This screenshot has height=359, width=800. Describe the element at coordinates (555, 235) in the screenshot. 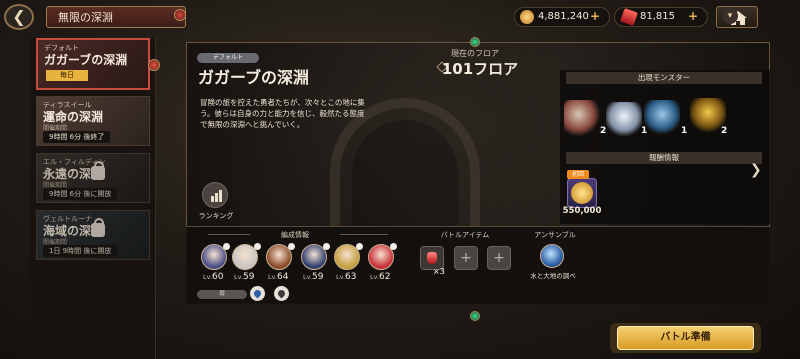

I see `ensemble-header: アンサンブル` at that location.